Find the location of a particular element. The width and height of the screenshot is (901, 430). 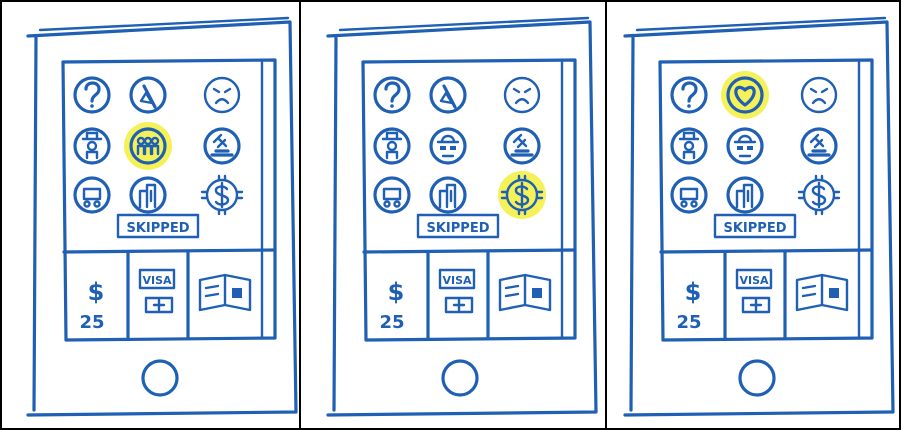

money-icon is located at coordinates (522, 195).